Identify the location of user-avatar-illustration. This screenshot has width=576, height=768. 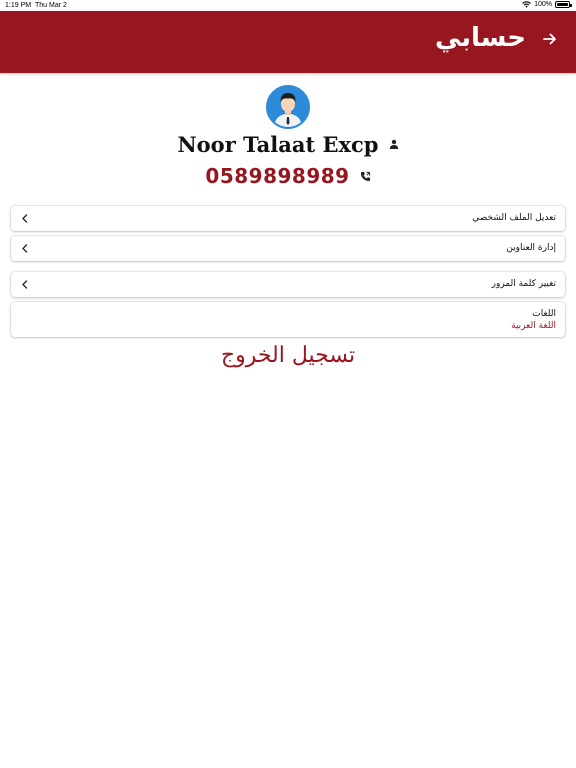
(288, 107).